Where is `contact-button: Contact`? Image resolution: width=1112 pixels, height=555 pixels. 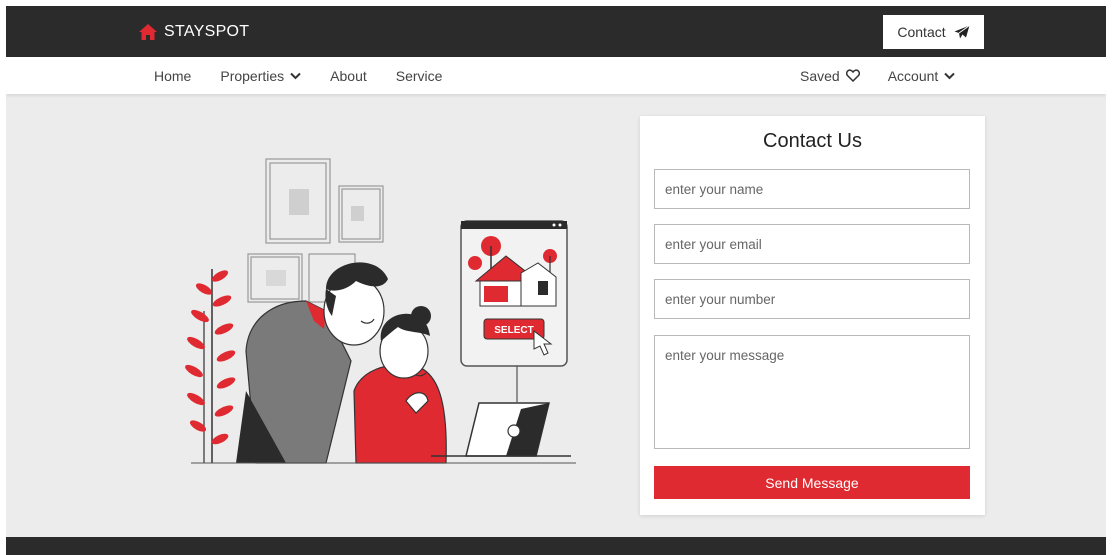 contact-button: Contact is located at coordinates (933, 32).